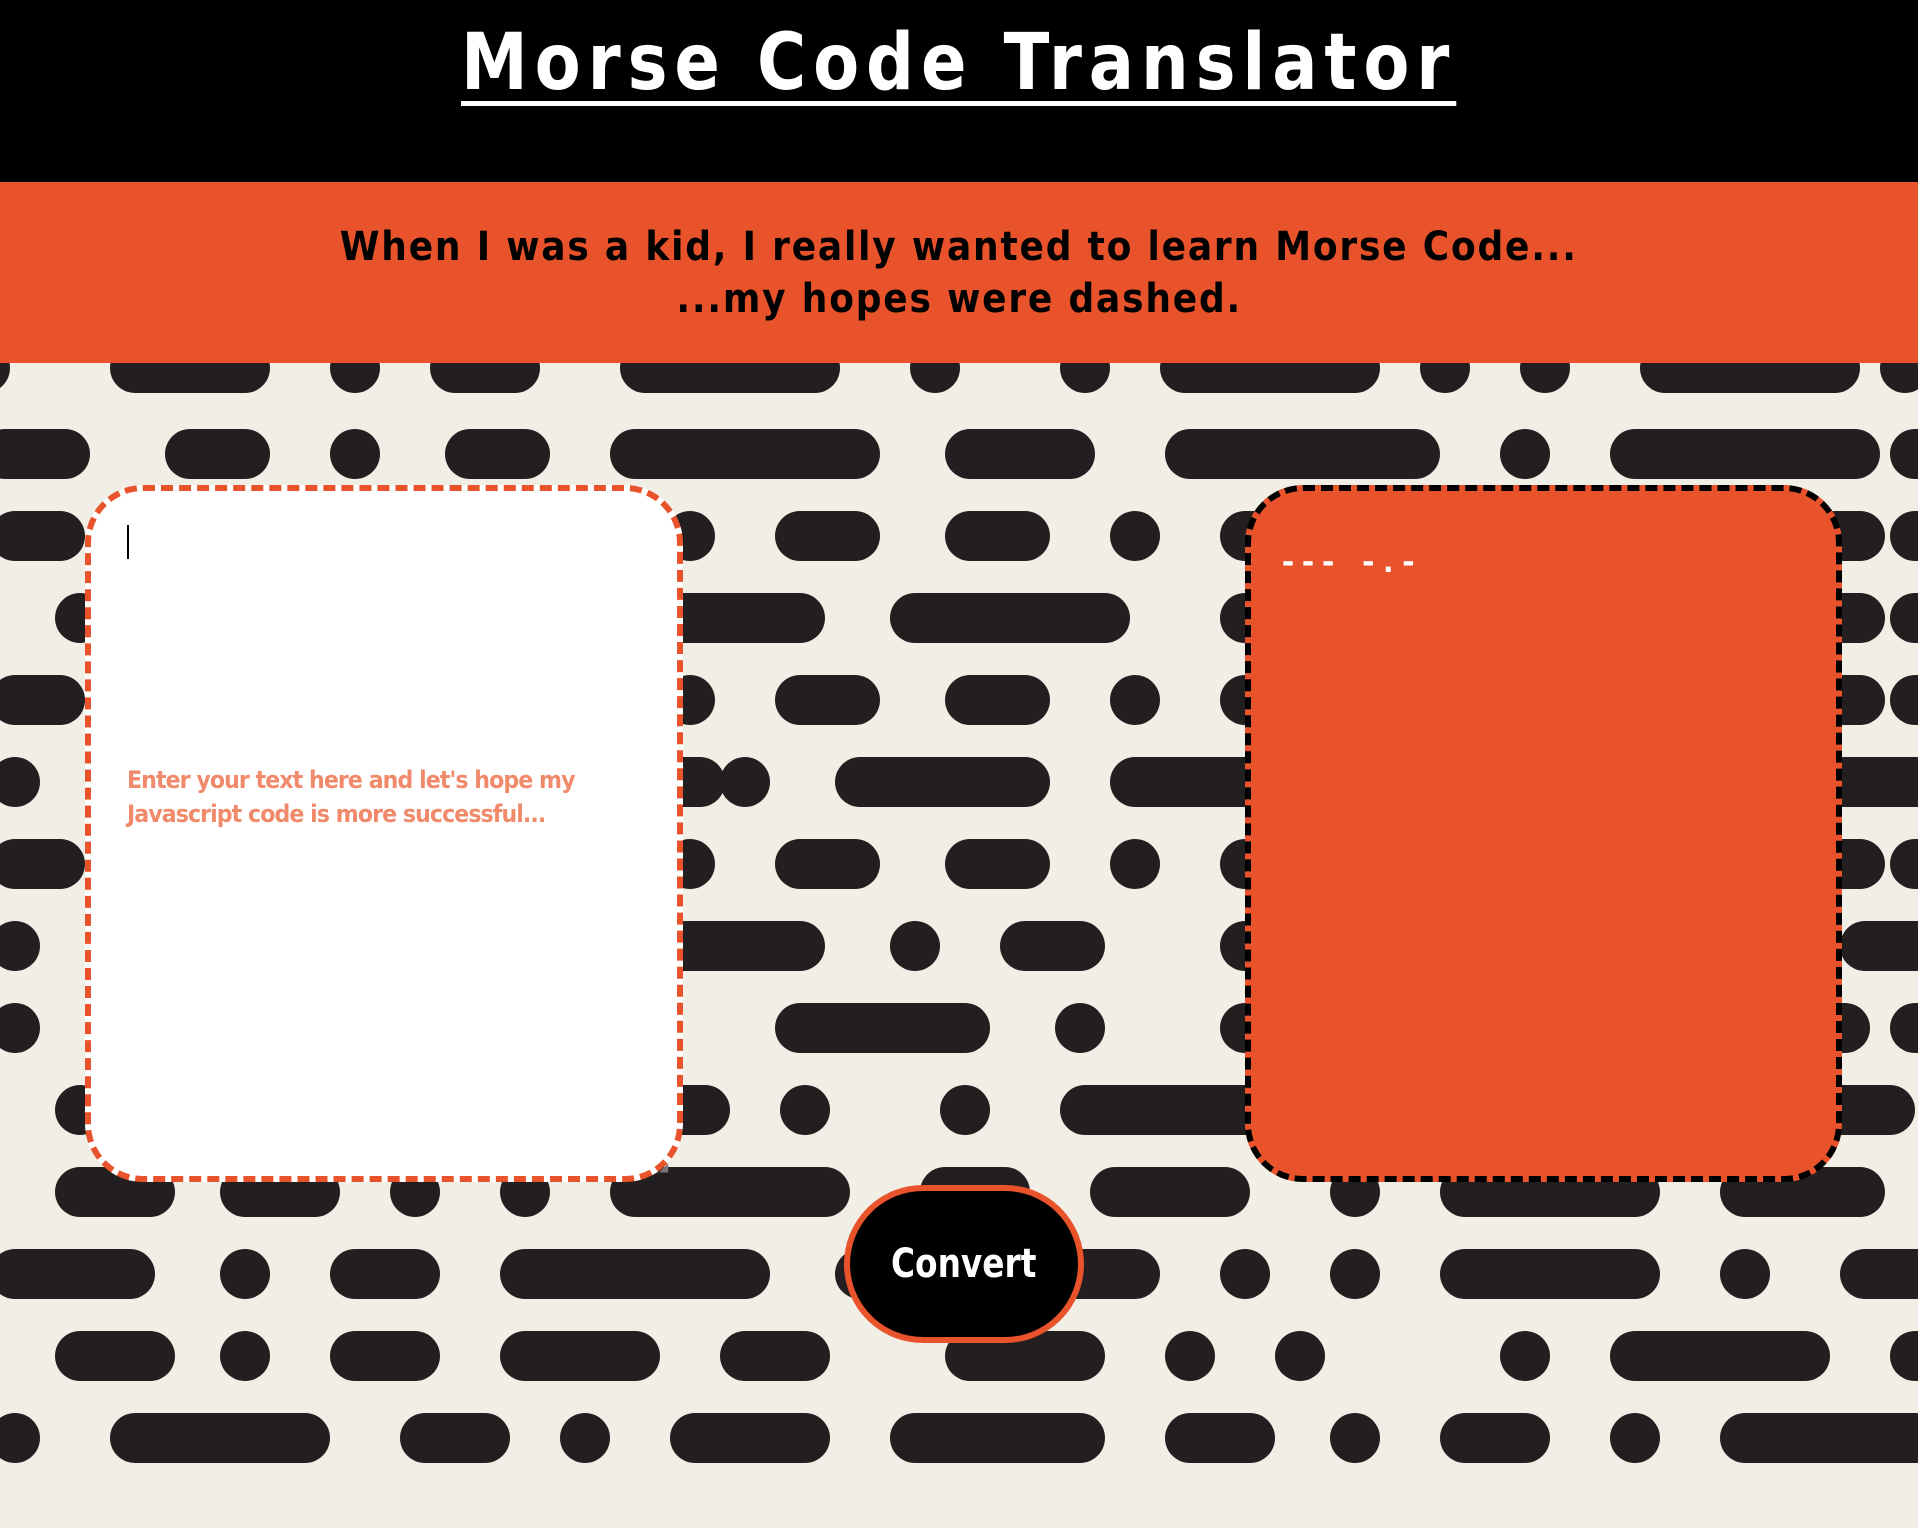 This screenshot has height=1528, width=1918. I want to click on page-title: Morse Code Translator, so click(959, 62).